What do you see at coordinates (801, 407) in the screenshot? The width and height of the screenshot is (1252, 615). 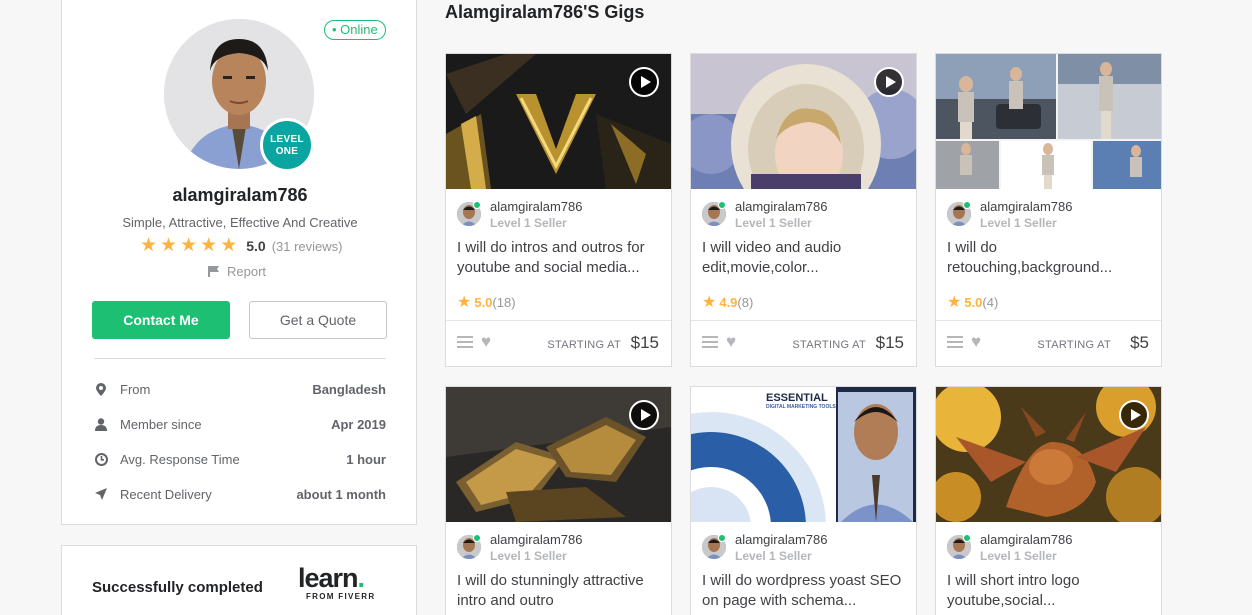 I see `image-subheading: DIGITAL MARKETING TOOLS` at bounding box center [801, 407].